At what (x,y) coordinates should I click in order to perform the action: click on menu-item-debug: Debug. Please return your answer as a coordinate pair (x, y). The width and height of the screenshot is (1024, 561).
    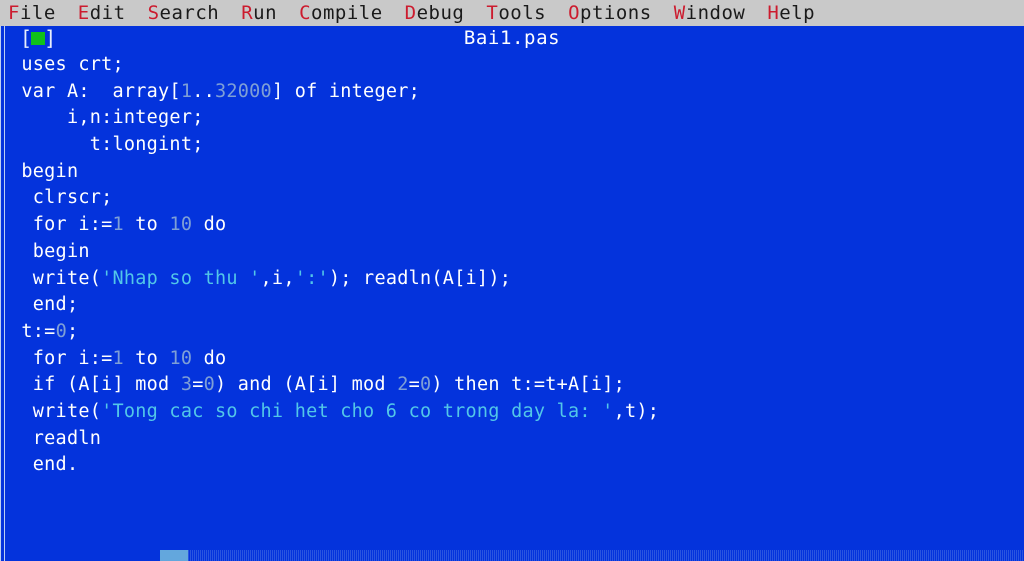
    Looking at the image, I should click on (434, 12).